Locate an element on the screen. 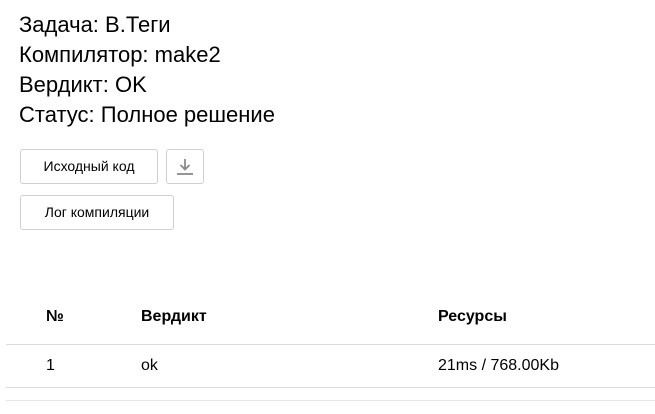 This screenshot has height=414, width=655. task-line: Задача: В.Теги is located at coordinates (147, 25).